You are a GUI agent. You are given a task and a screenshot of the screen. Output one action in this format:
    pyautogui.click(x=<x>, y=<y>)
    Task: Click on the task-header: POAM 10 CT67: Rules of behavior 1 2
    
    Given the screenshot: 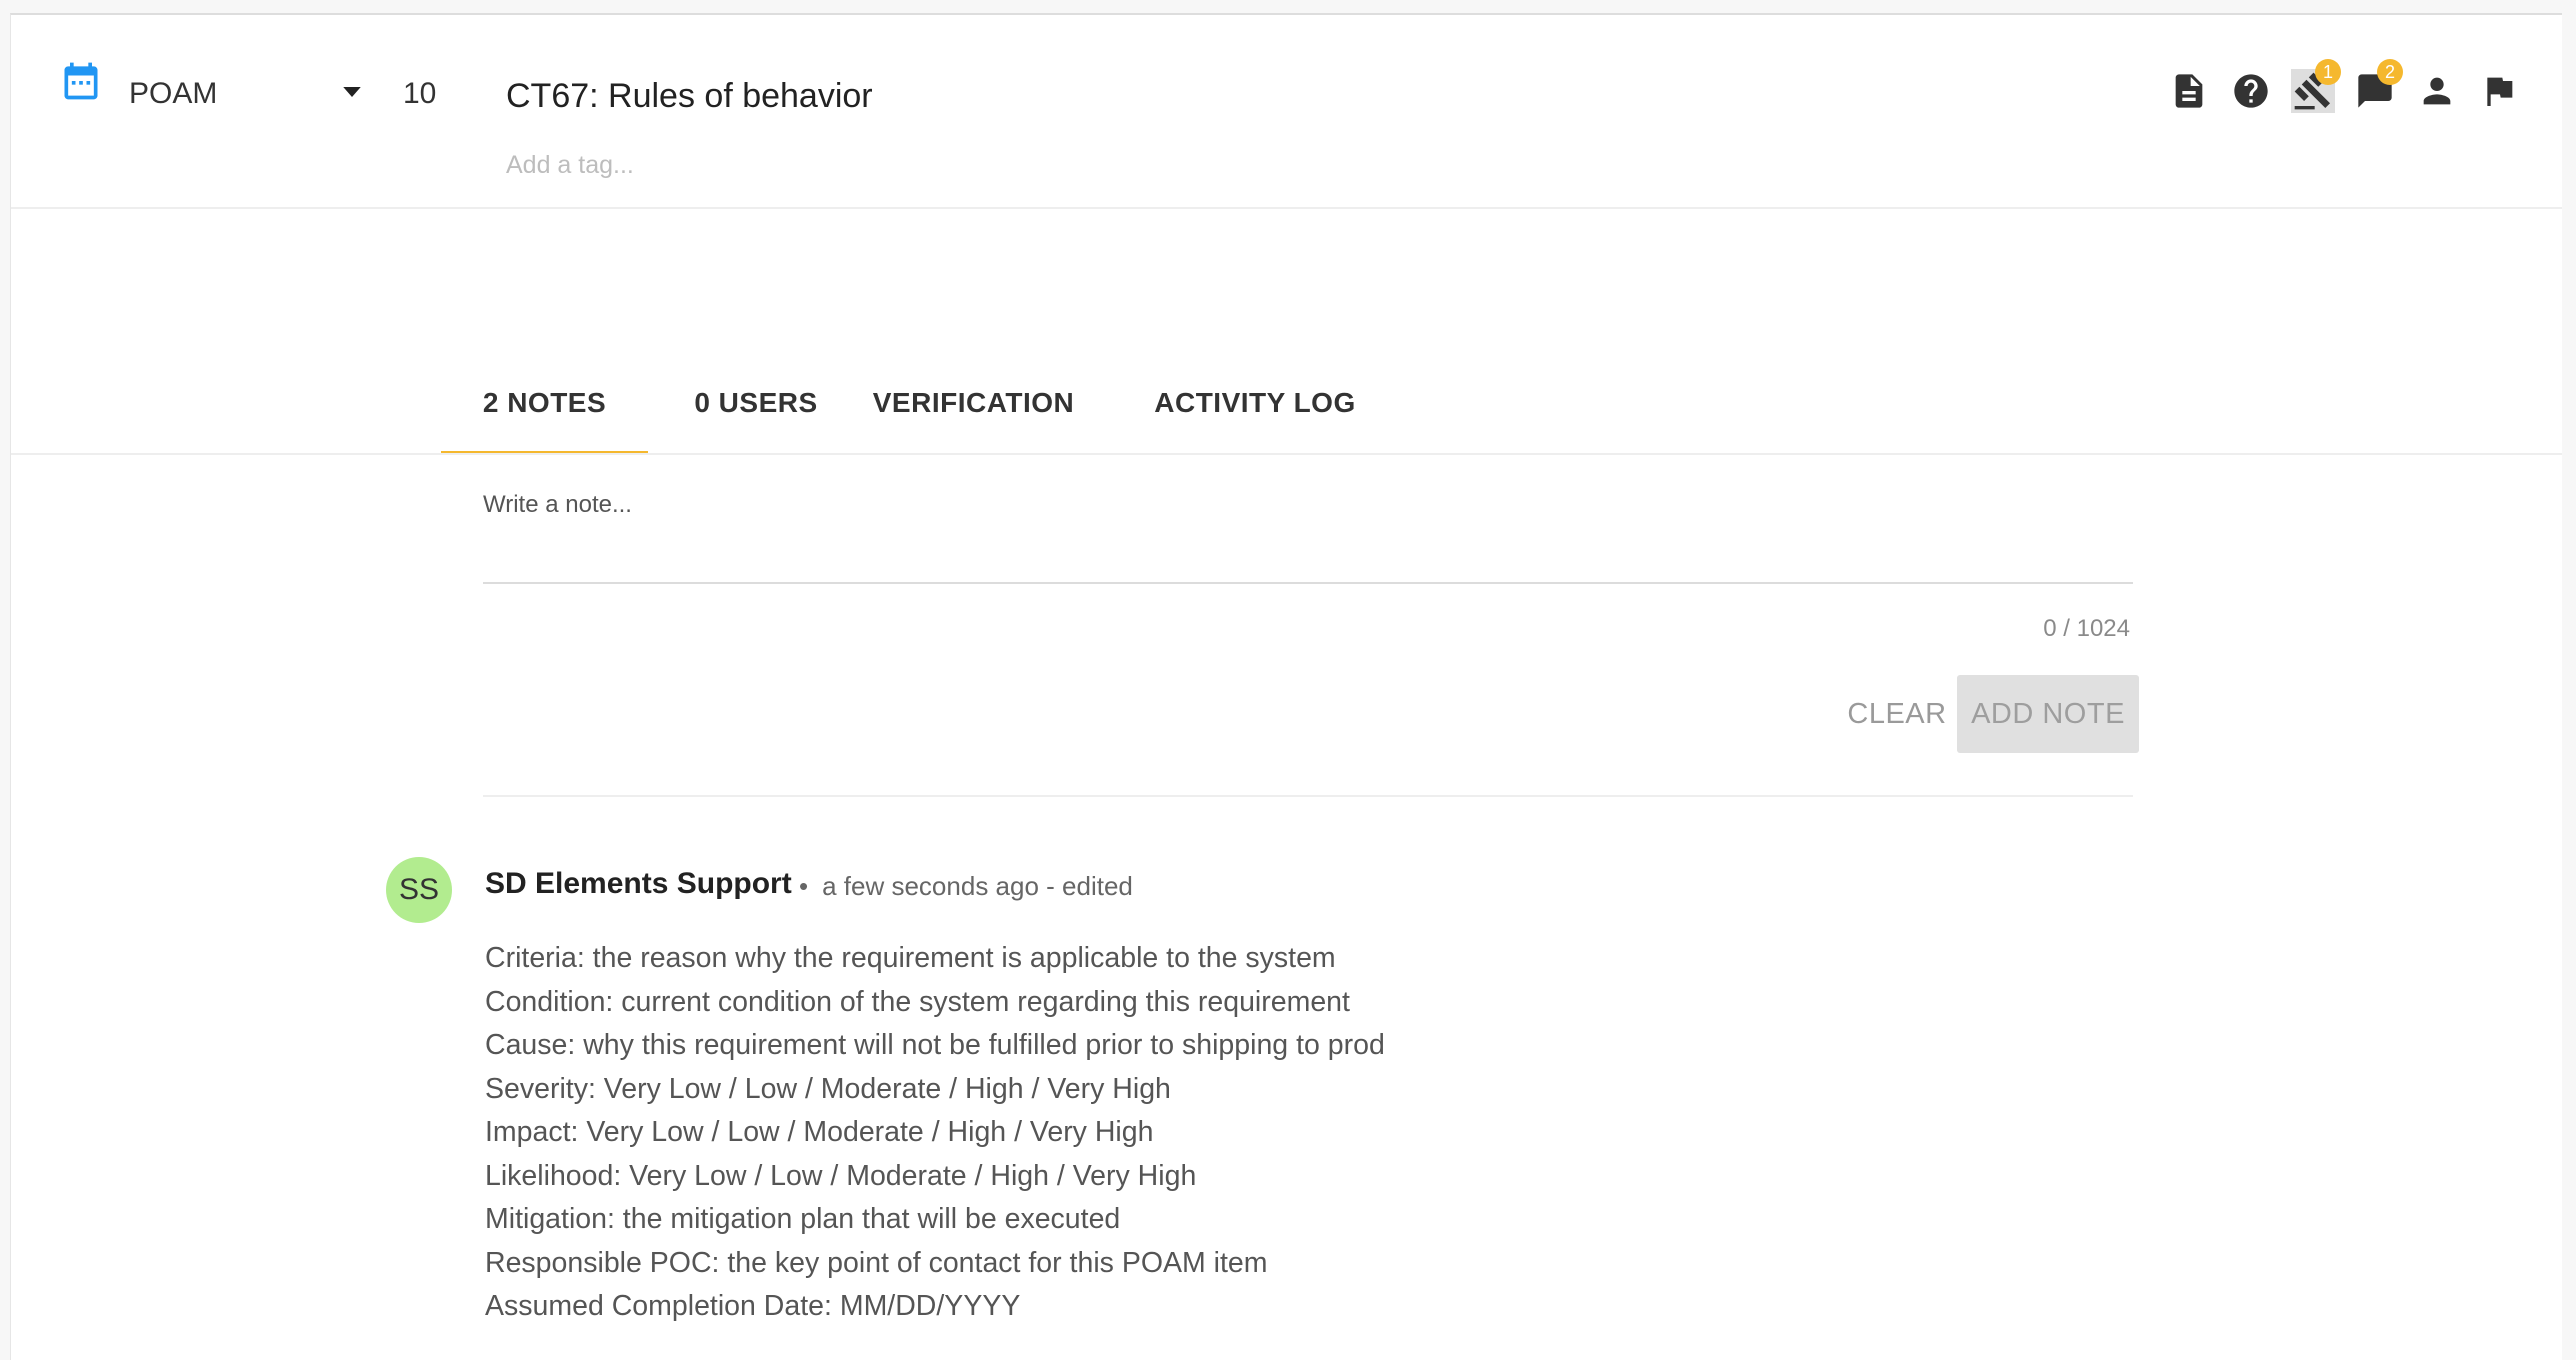 What is the action you would take?
    pyautogui.click(x=1286, y=112)
    